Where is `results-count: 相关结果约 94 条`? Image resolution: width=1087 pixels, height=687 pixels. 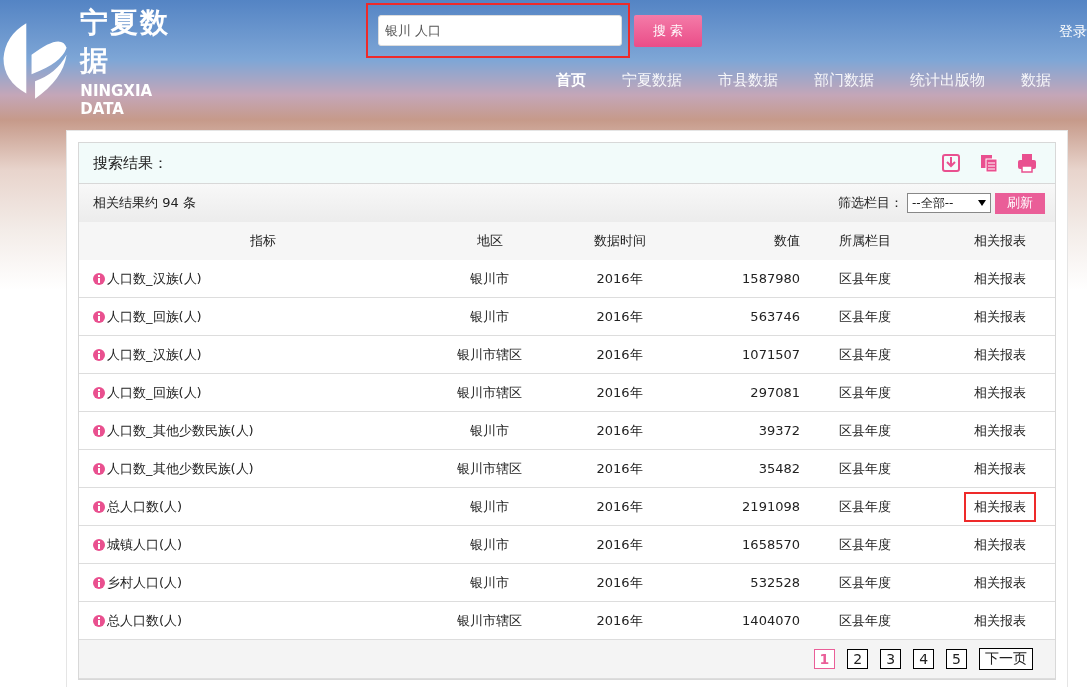
results-count: 相关结果约 94 条 is located at coordinates (144, 203).